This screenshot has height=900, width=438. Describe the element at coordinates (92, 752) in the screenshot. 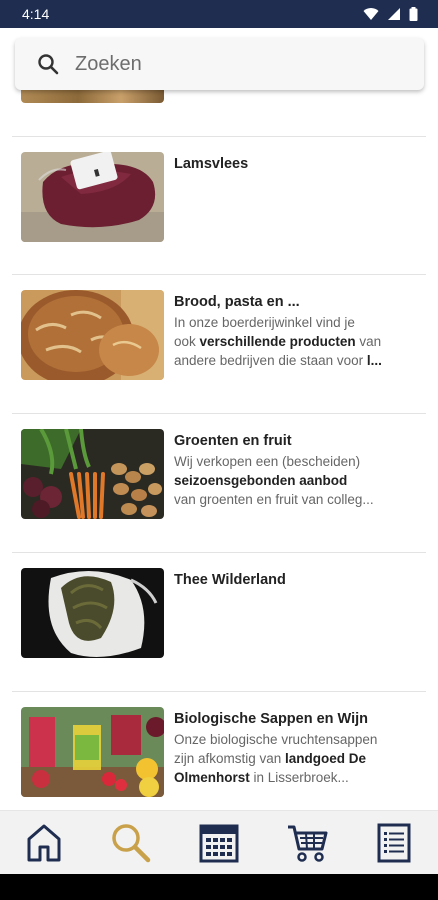

I see `sappen-image` at that location.